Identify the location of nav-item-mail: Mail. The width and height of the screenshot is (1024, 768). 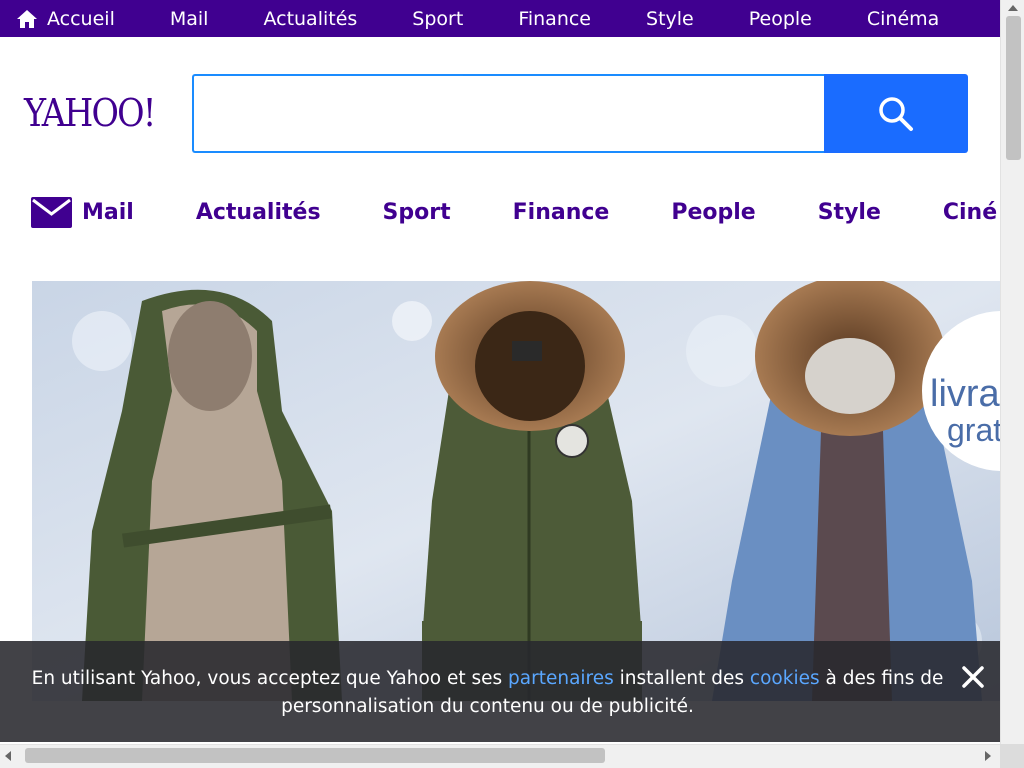
(82, 212).